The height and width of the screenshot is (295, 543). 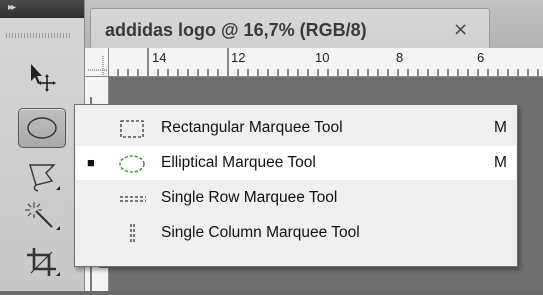 I want to click on document-tab-bar: addidas logo @ 16,7% (RGB/8) ×, so click(x=314, y=24).